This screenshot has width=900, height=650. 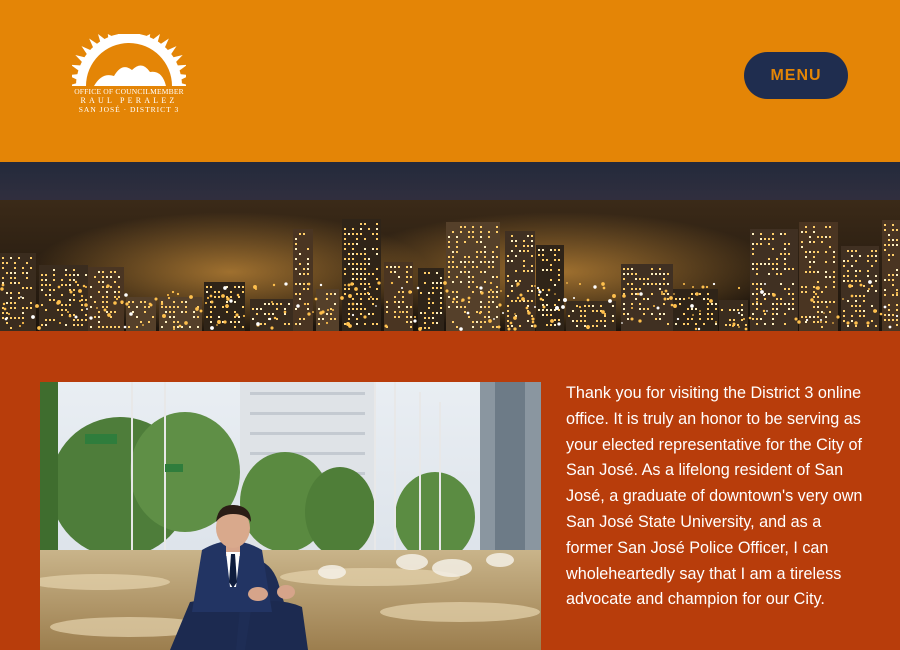 What do you see at coordinates (129, 91) in the screenshot?
I see `logo-line-office: OFFICE OF COUNCILMEMBER` at bounding box center [129, 91].